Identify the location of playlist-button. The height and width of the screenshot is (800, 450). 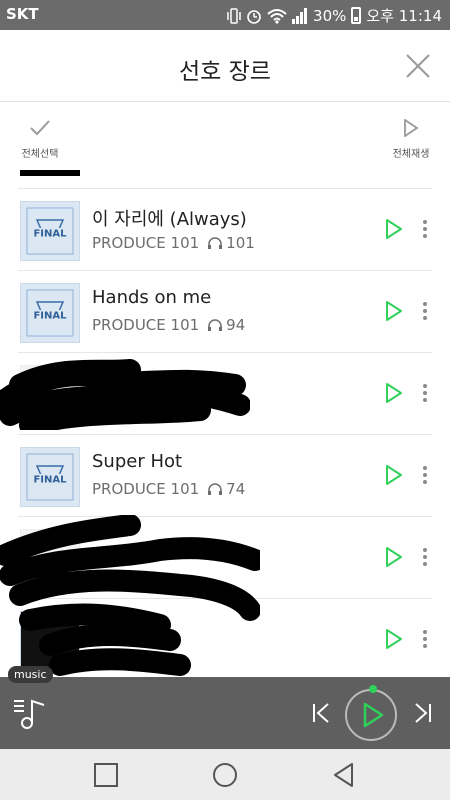
(30, 713).